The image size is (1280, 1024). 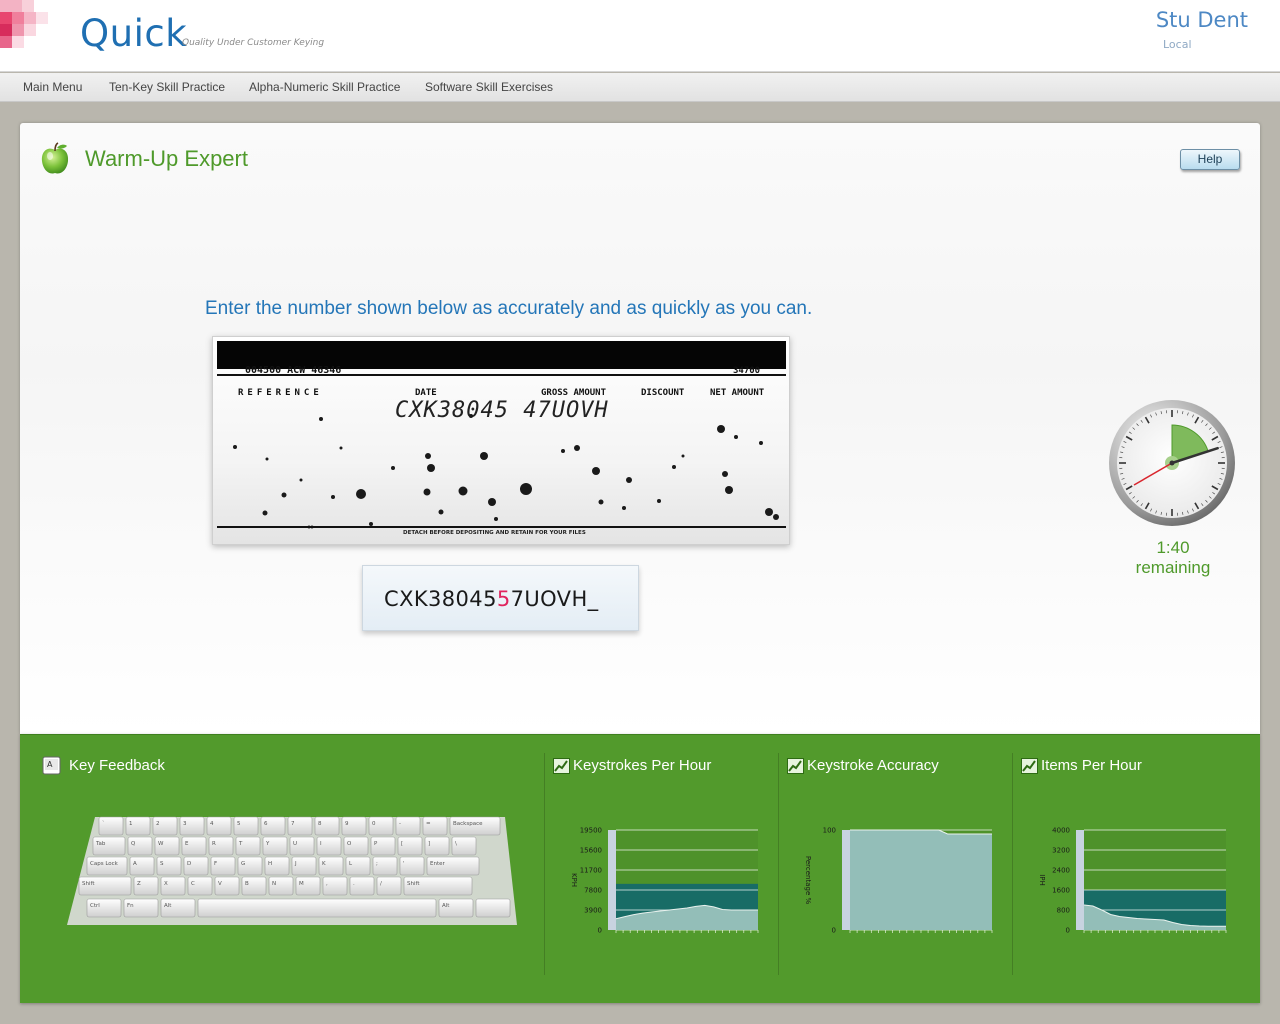 What do you see at coordinates (162, 864) in the screenshot?
I see `keyboard-key-label: S` at bounding box center [162, 864].